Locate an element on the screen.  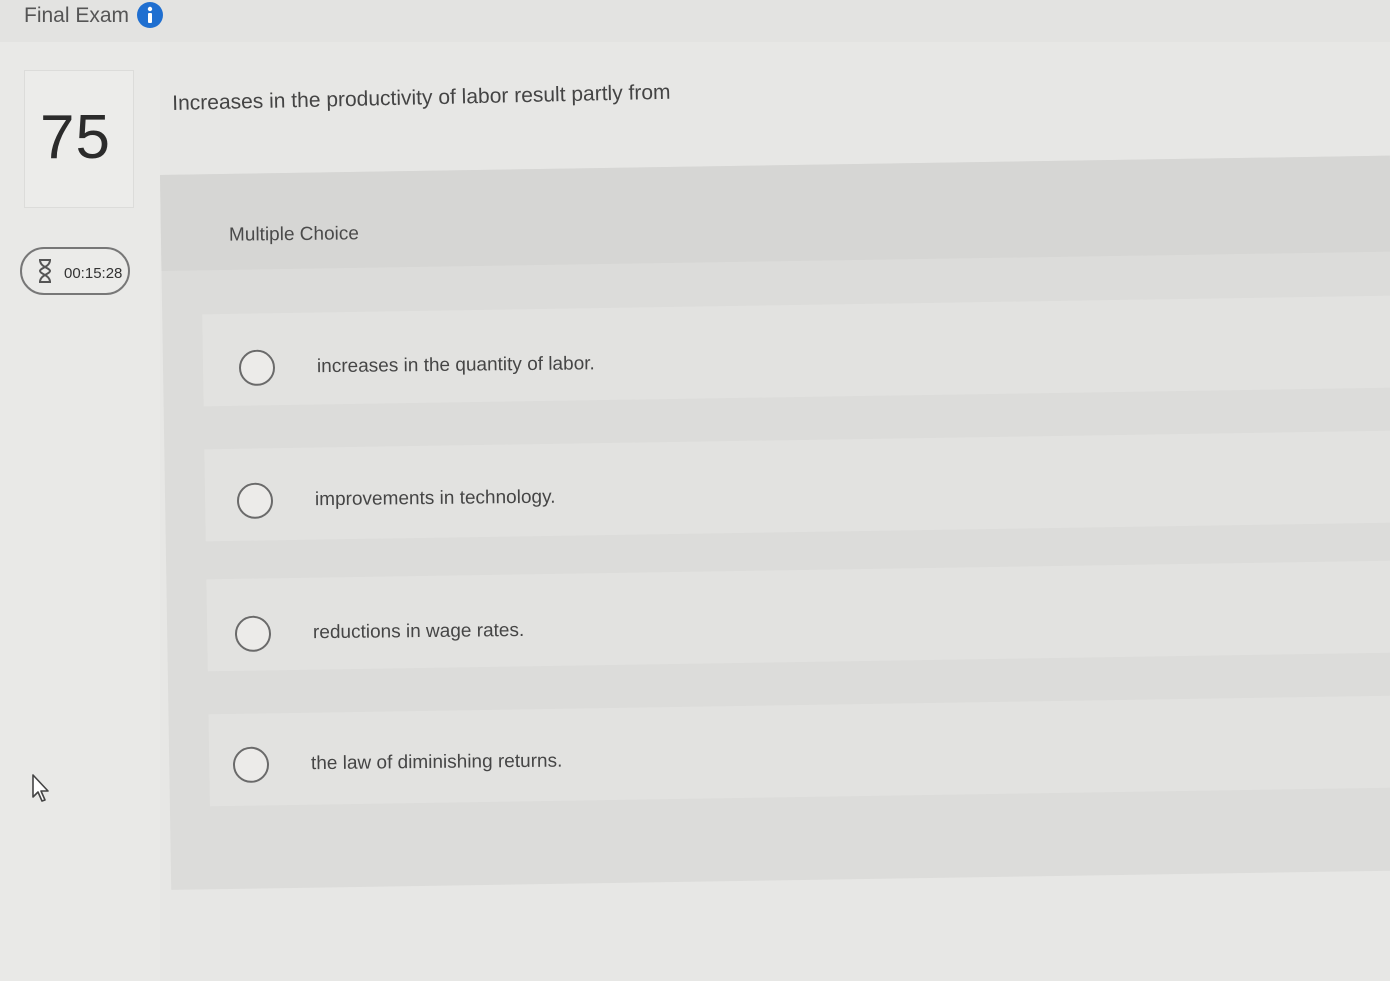
info-icon is located at coordinates (150, 15).